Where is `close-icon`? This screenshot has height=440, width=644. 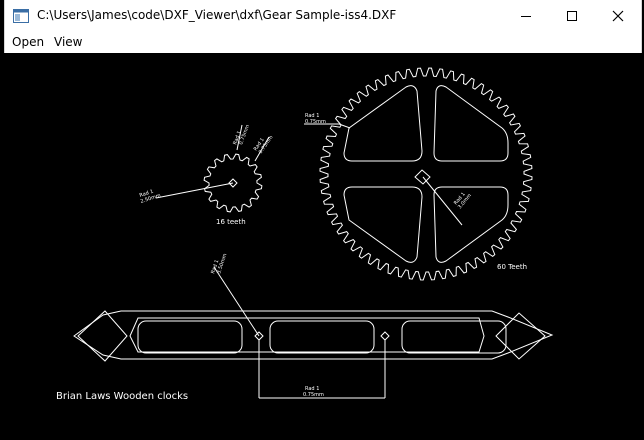 close-icon is located at coordinates (618, 16).